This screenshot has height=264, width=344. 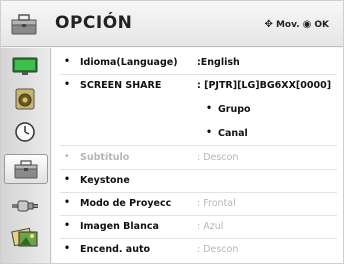 What do you see at coordinates (94, 23) in the screenshot?
I see `page-title: OPCIÓN` at bounding box center [94, 23].